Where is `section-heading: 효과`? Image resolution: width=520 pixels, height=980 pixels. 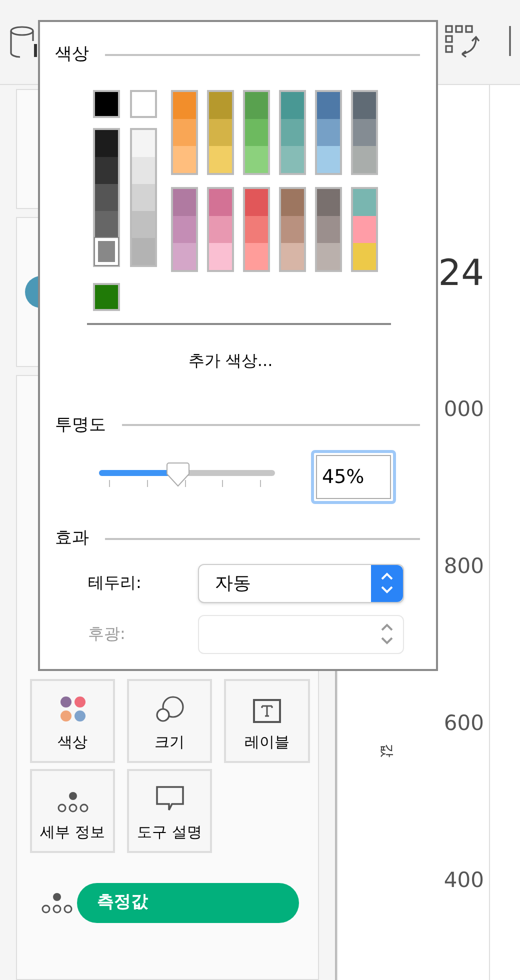 section-heading: 효과 is located at coordinates (72, 538).